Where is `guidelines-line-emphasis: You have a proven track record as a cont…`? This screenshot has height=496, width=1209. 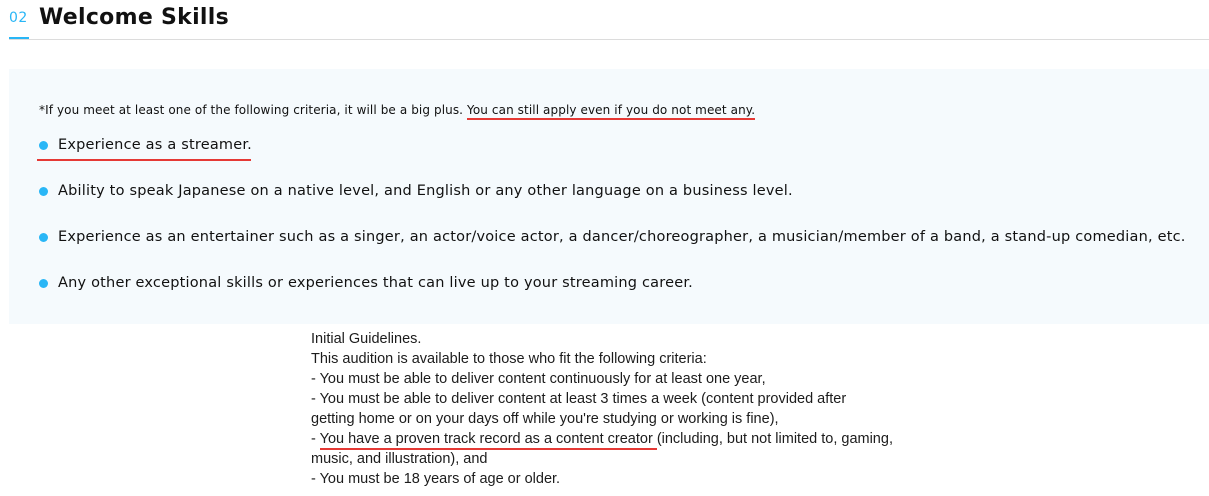
guidelines-line-emphasis: You have a proven track record as a cont… is located at coordinates (488, 440).